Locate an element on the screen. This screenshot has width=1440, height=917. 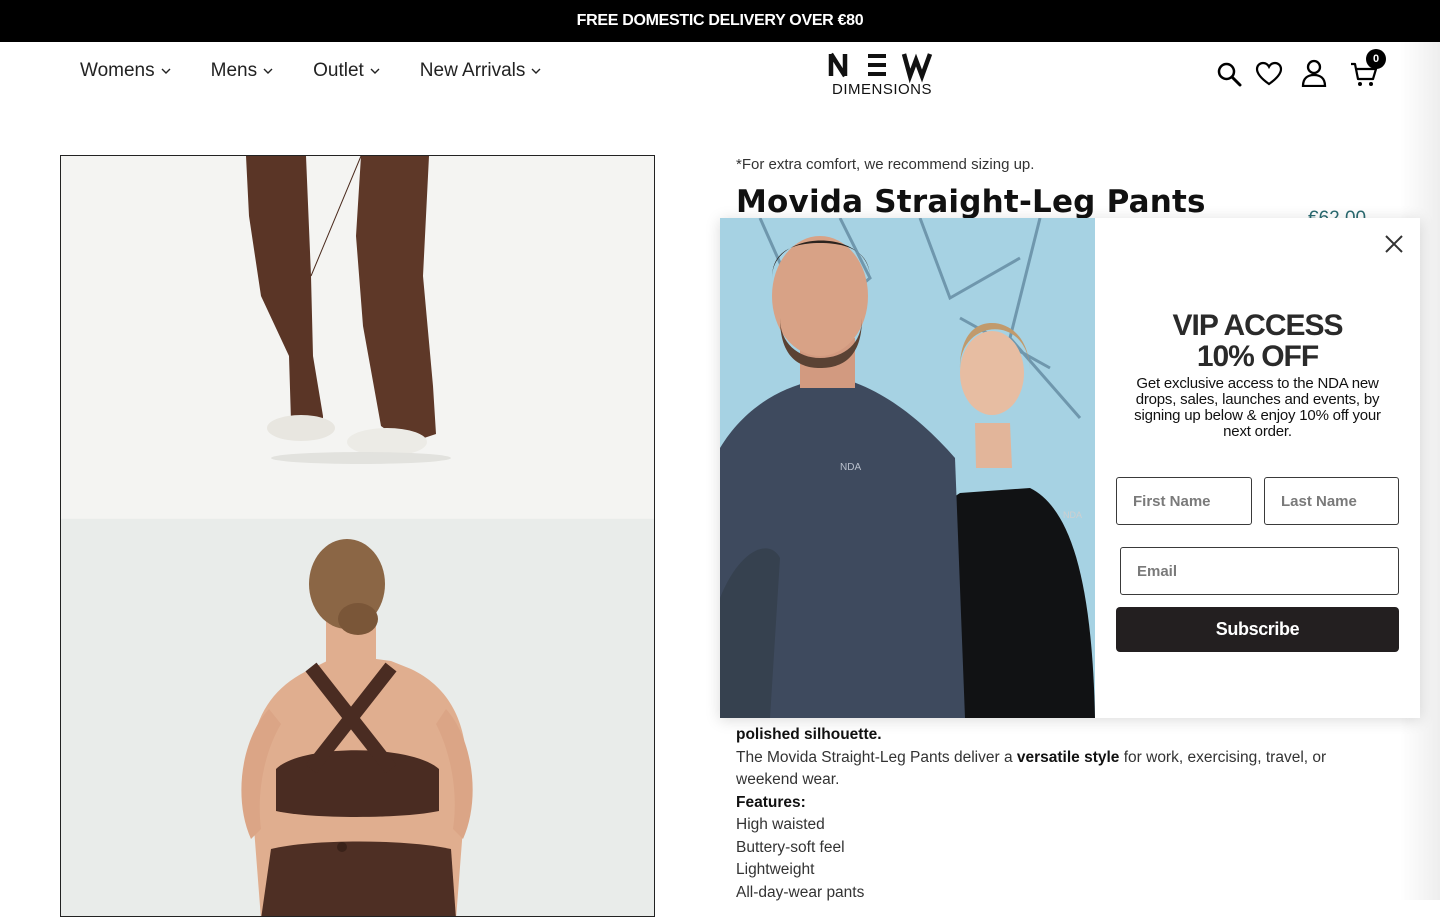
popup-heading: VIP ACCESS 10% OFF is located at coordinates (1257, 341).